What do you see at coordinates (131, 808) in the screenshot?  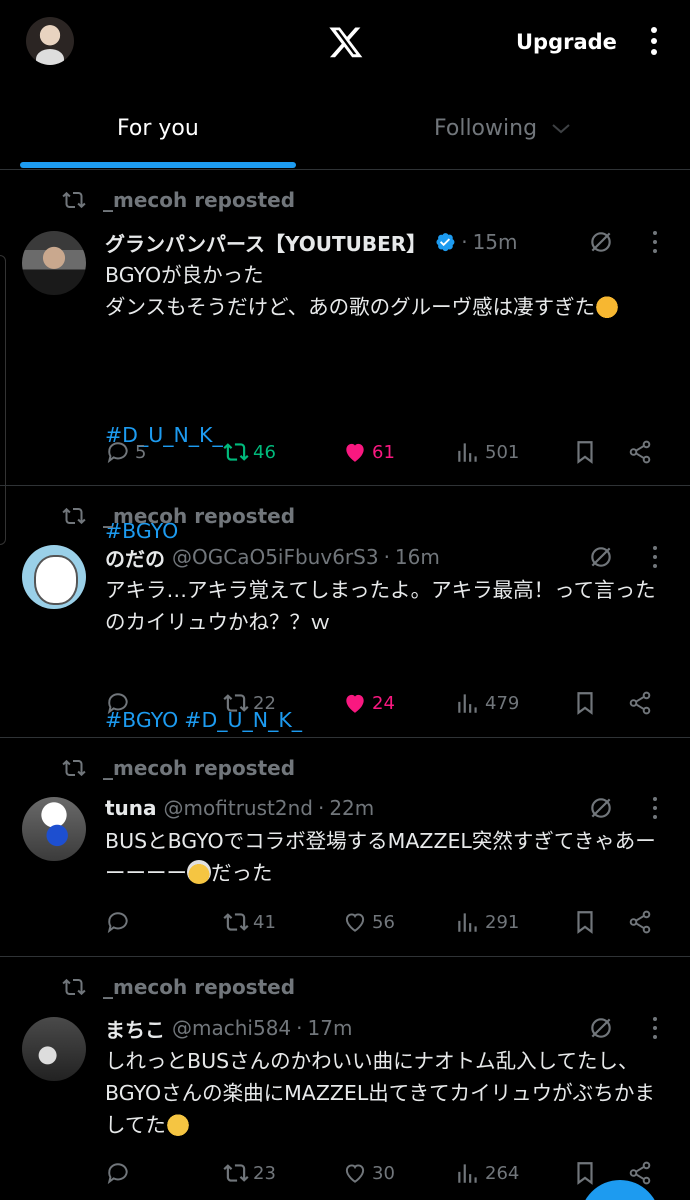 I see `display-name: tuna` at bounding box center [131, 808].